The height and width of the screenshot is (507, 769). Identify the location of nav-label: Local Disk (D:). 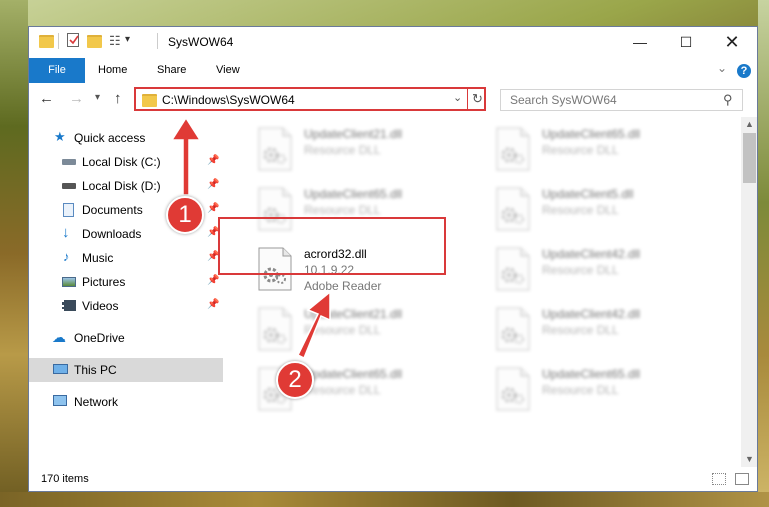
(121, 186).